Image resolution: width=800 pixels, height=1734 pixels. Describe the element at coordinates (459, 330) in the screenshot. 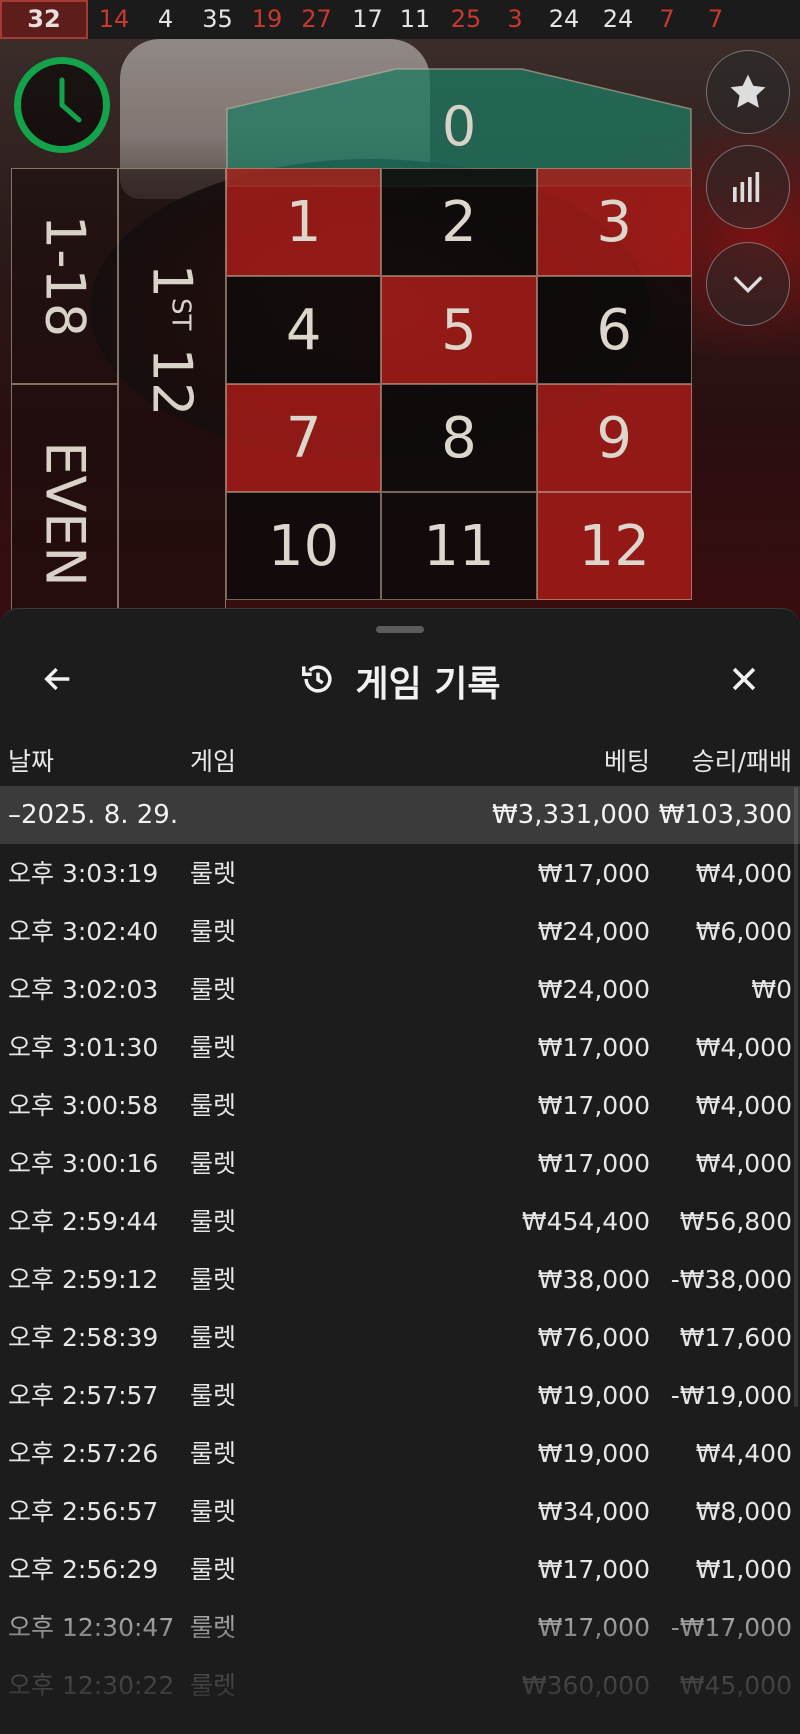

I see `bet-spot-number: 5` at that location.